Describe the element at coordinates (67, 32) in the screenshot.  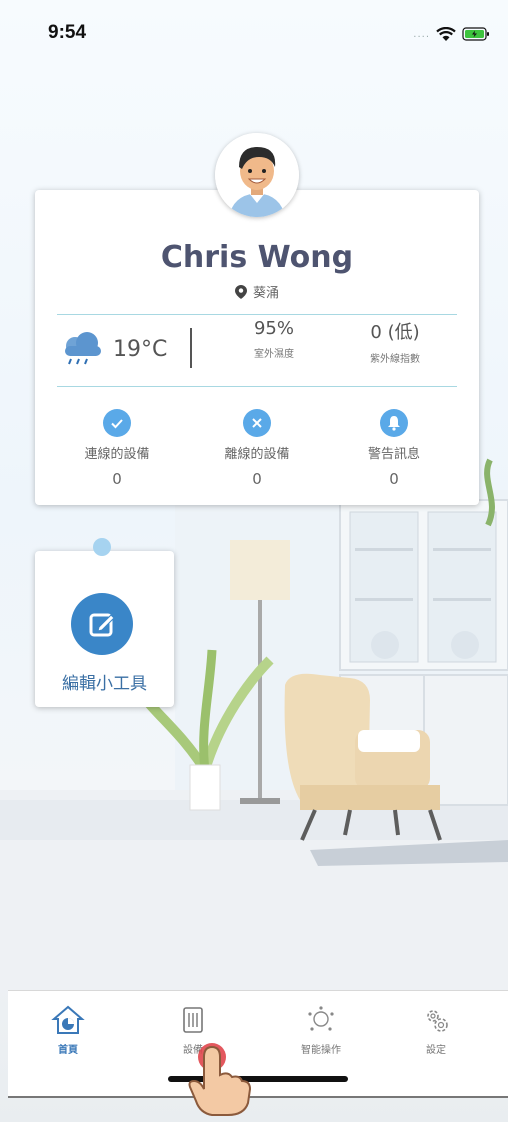
I see `status-time: 9:54` at that location.